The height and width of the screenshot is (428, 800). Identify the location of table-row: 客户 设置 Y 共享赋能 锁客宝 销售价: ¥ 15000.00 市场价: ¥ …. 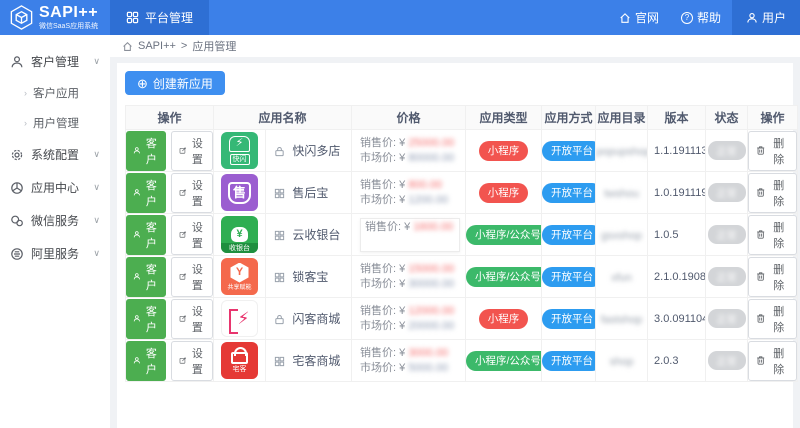
(462, 276).